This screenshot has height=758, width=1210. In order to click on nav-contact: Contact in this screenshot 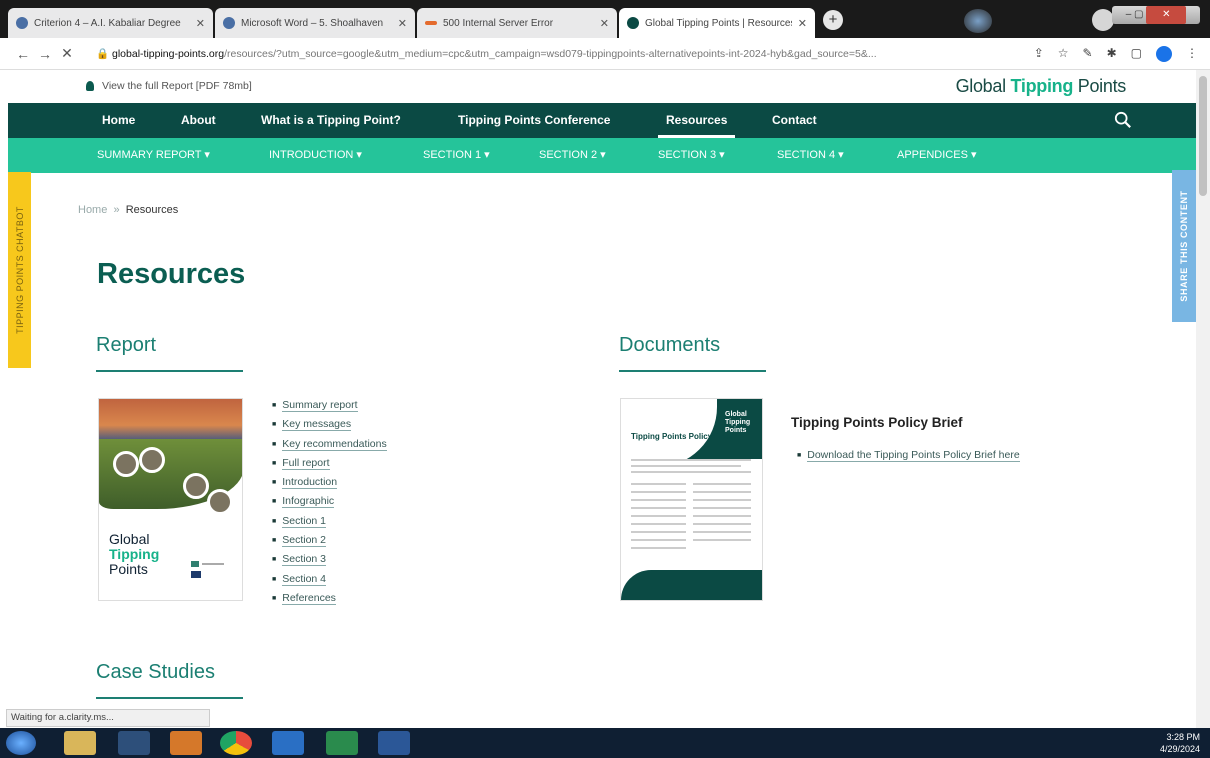, I will do `click(794, 120)`.